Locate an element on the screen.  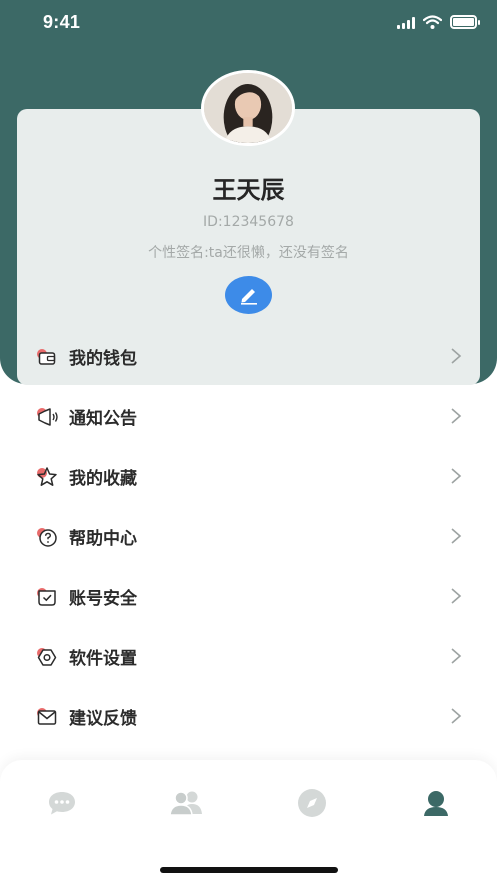
edit-profile-button is located at coordinates (248, 295).